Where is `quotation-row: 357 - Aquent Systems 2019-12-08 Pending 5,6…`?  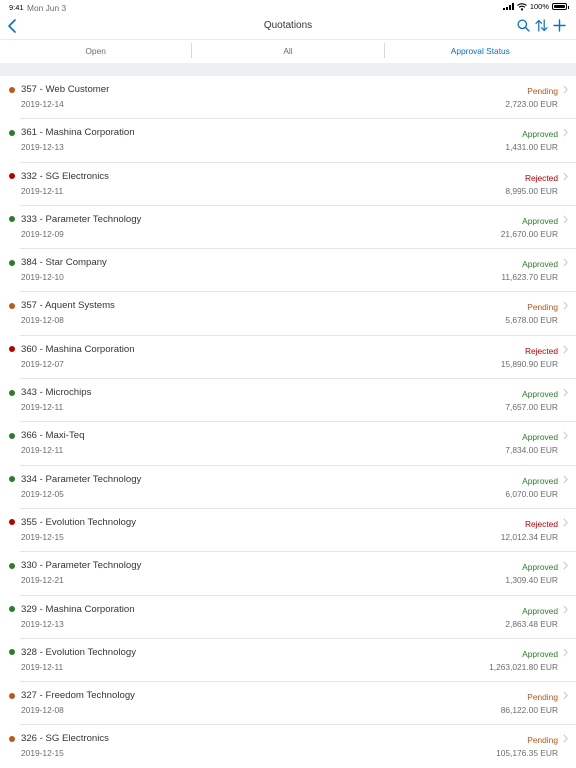 quotation-row: 357 - Aquent Systems 2019-12-08 Pending 5,6… is located at coordinates (288, 314).